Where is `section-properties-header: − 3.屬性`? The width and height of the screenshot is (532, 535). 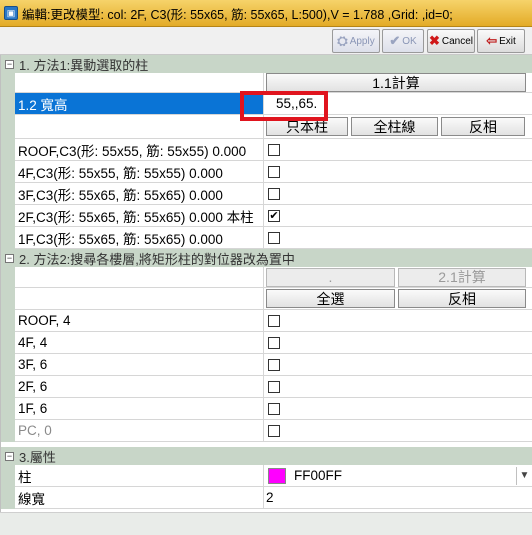
section-properties-header: − 3.屬性 is located at coordinates (266, 456).